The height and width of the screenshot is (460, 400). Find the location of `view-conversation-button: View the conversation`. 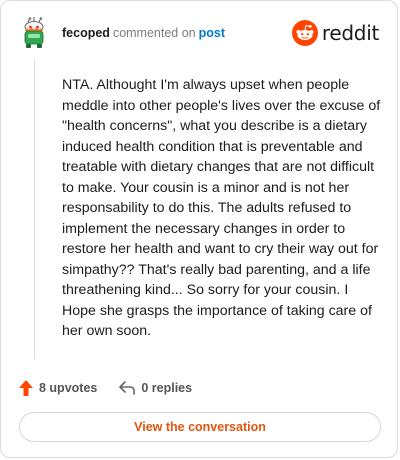

view-conversation-button: View the conversation is located at coordinates (200, 427).